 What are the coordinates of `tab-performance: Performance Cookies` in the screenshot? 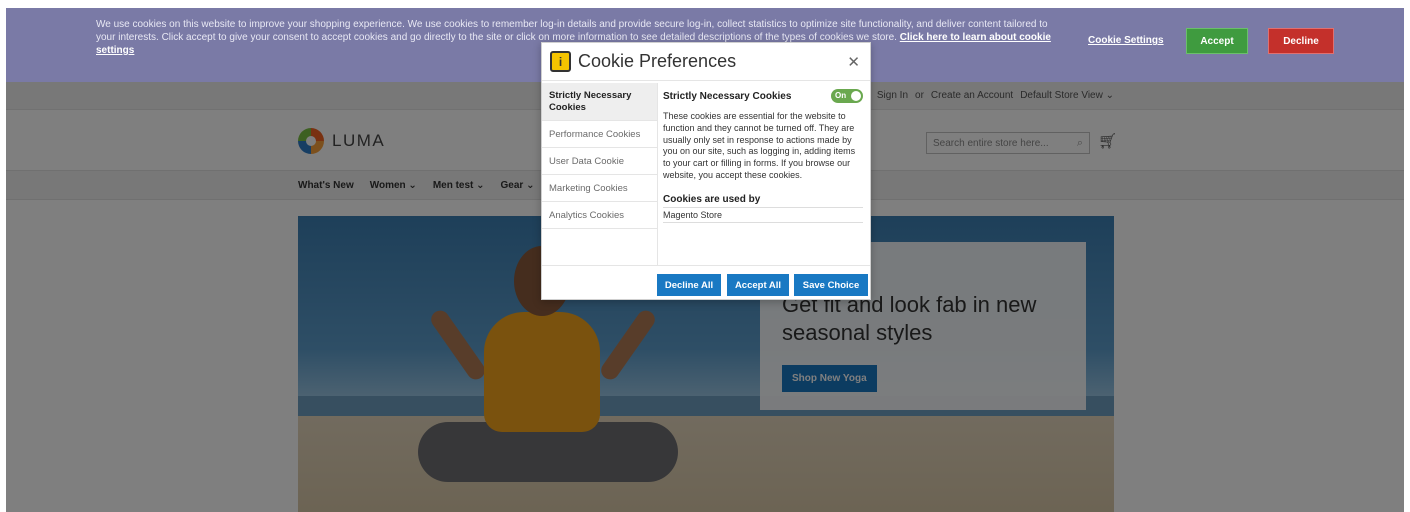 It's located at (599, 134).